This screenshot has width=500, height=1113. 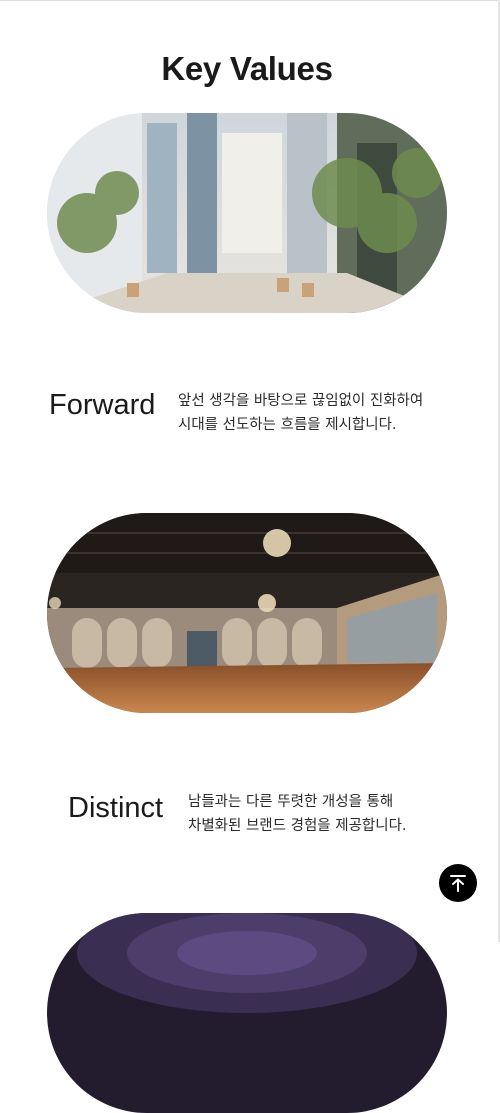 I want to click on arrow-up-to-top-icon, so click(x=458, y=883).